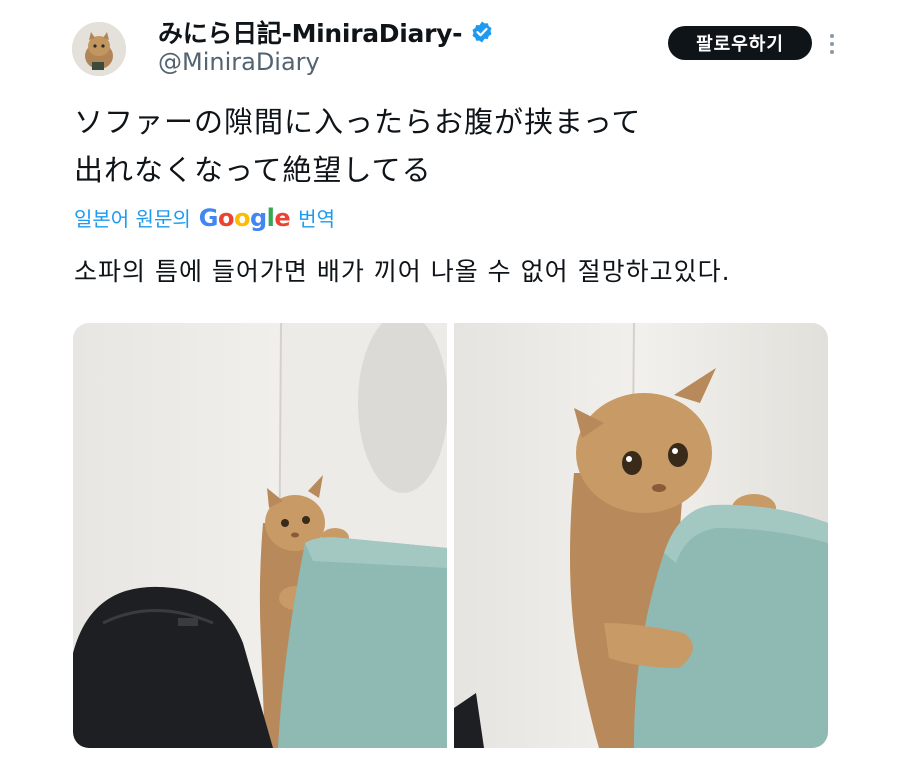 The image size is (900, 776). Describe the element at coordinates (244, 217) in the screenshot. I see `google-logo: Google` at that location.